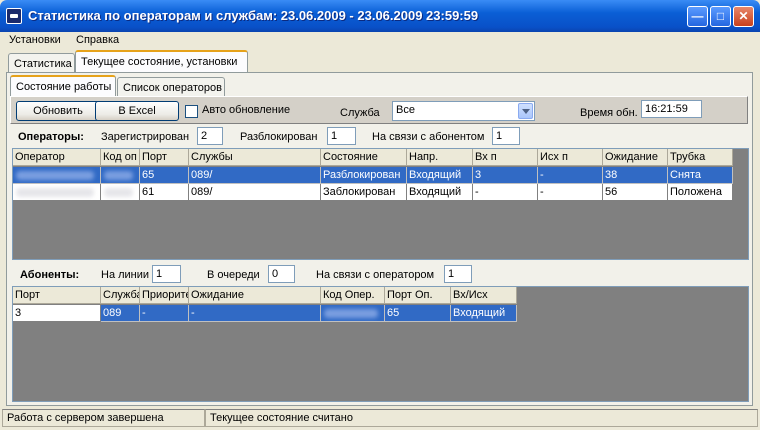 This screenshot has height=430, width=760. Describe the element at coordinates (164, 192) in the screenshot. I see `port-cell: 61` at that location.